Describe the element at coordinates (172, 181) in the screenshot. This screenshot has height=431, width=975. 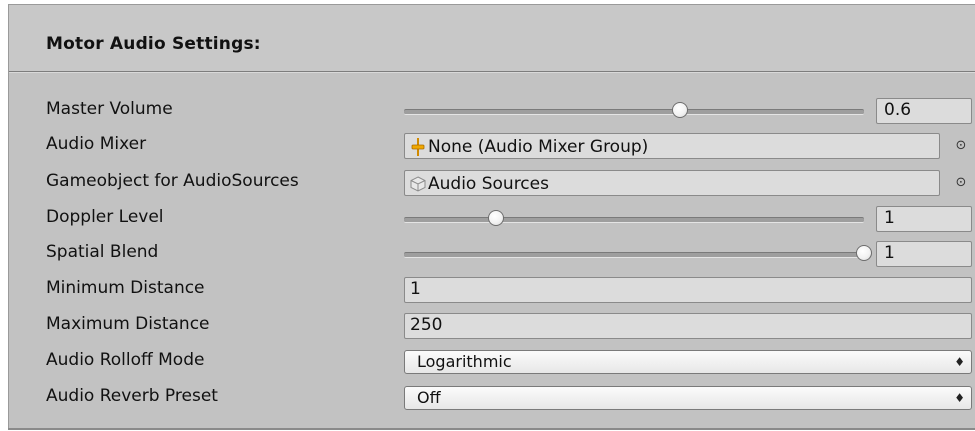
I see `audio-sources-label: Gameobject for AudioSources` at that location.